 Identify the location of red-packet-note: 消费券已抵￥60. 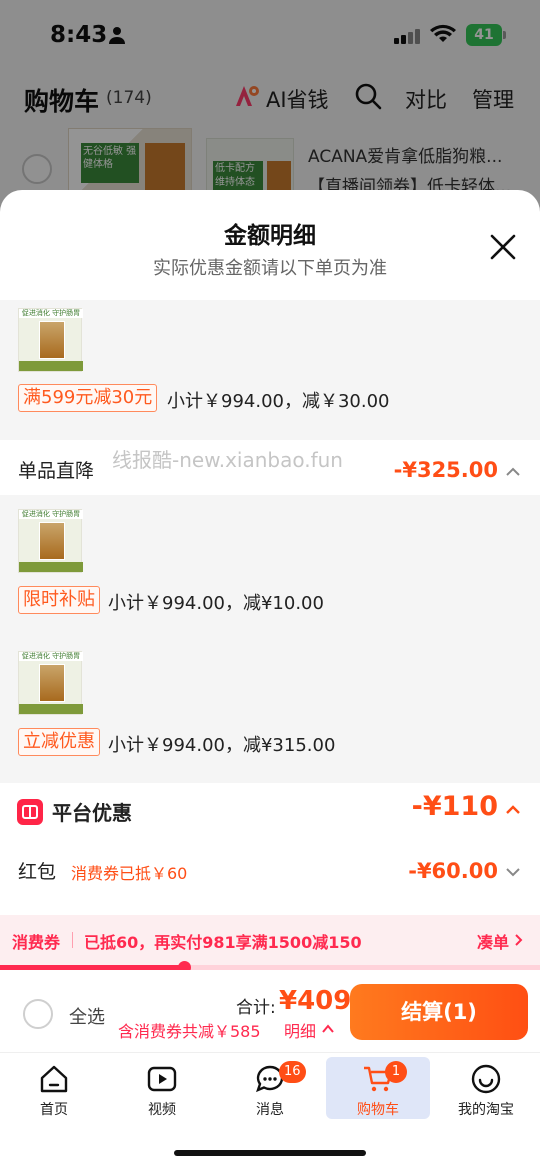
(129, 873).